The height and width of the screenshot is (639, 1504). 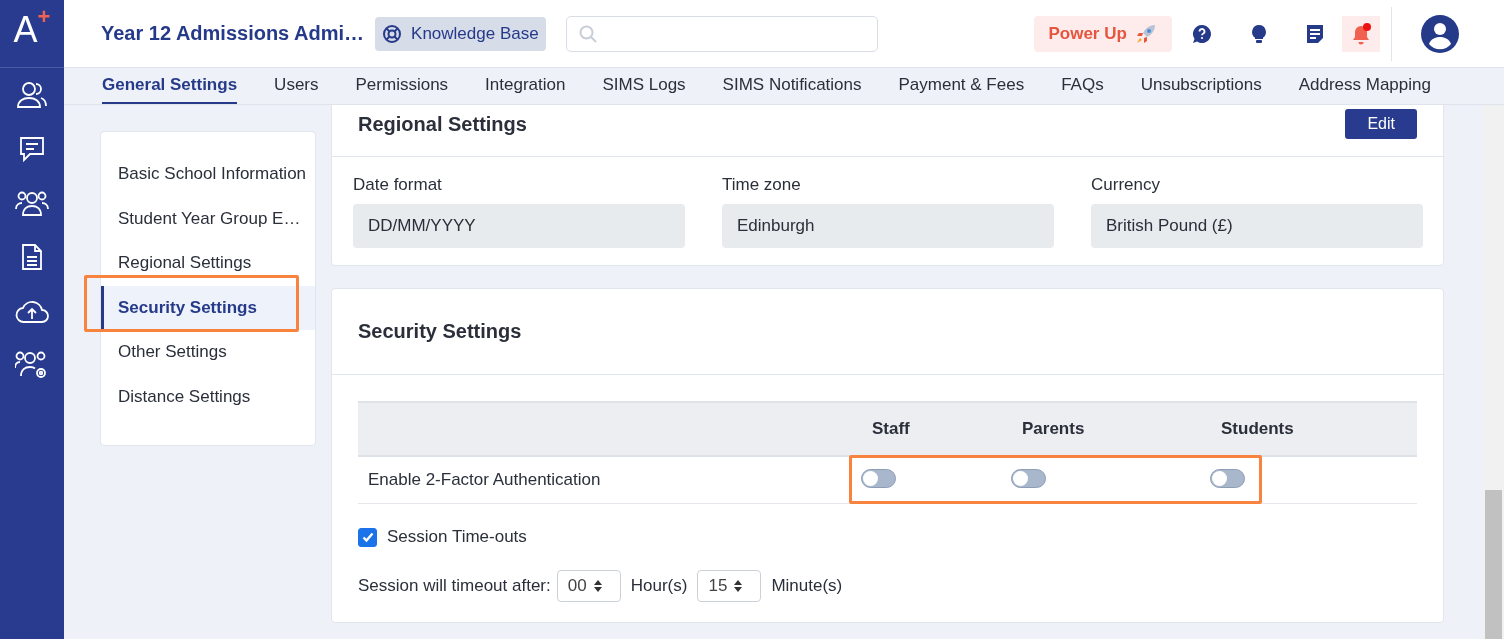 What do you see at coordinates (398, 185) in the screenshot?
I see `field-label: Date format` at bounding box center [398, 185].